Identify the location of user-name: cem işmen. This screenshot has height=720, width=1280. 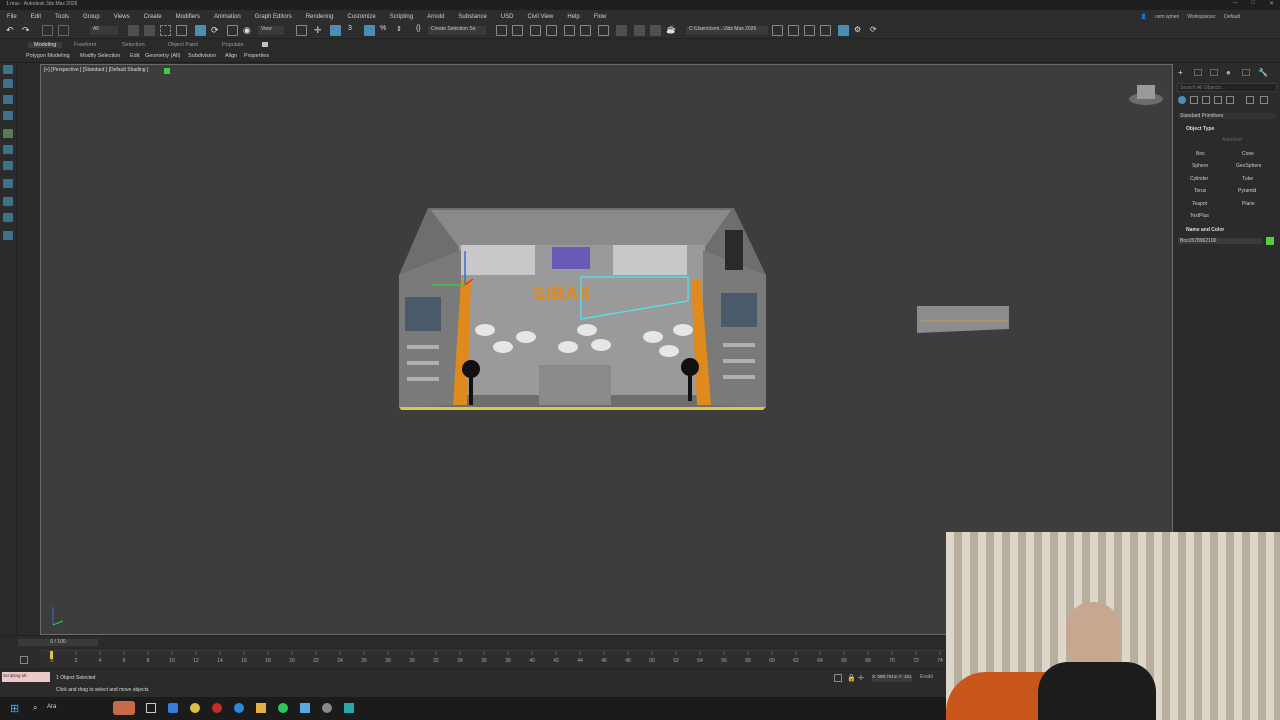
(1167, 17).